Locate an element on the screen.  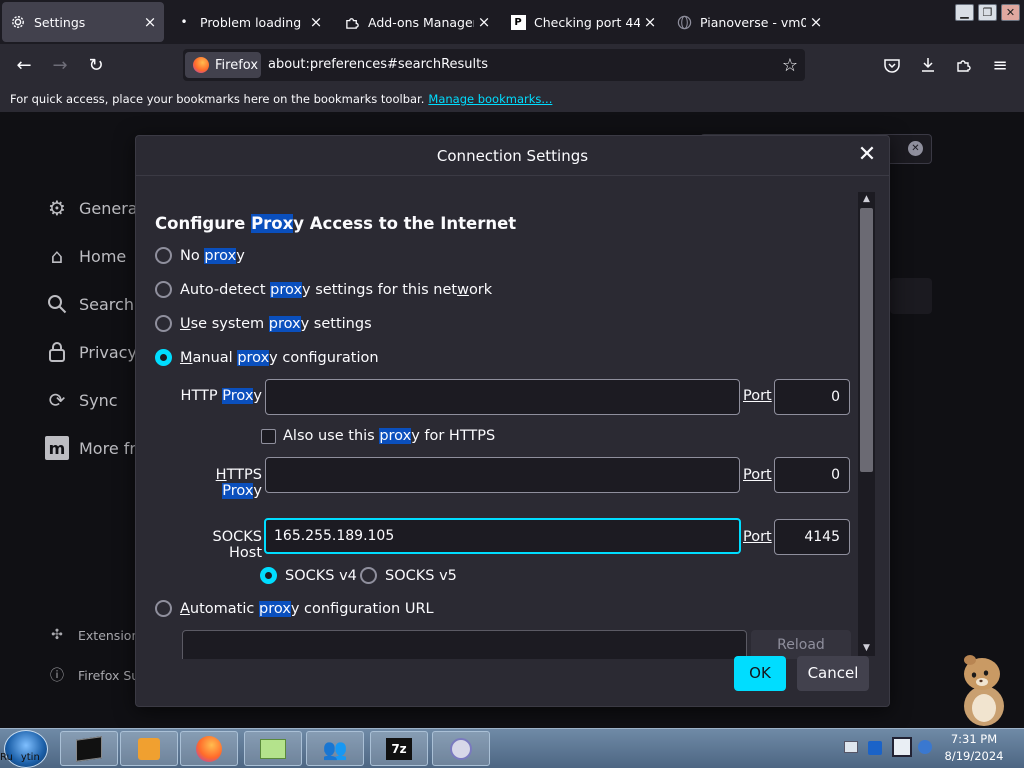
radio-socks-v5: SOCKS v5 is located at coordinates (408, 575).